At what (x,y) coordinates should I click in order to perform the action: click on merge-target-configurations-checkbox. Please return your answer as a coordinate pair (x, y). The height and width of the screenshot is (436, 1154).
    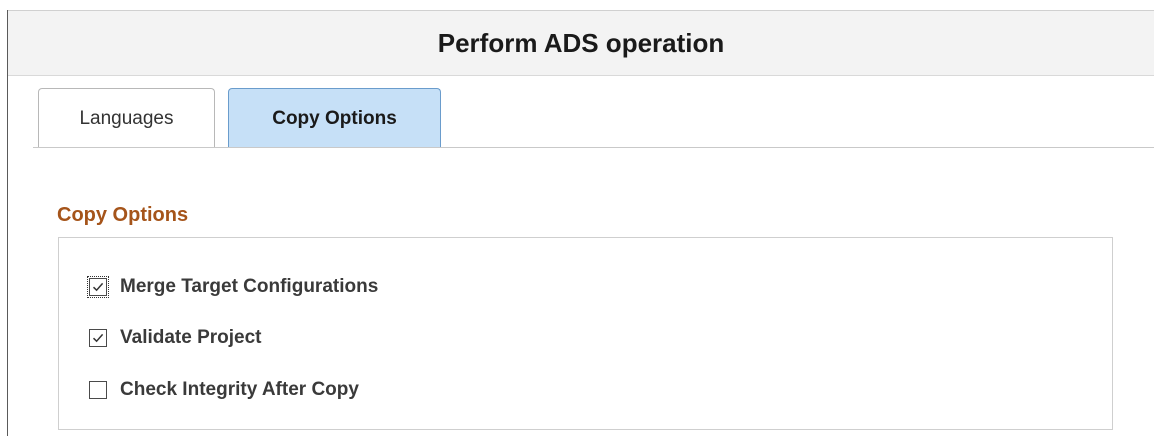
    Looking at the image, I should click on (98, 287).